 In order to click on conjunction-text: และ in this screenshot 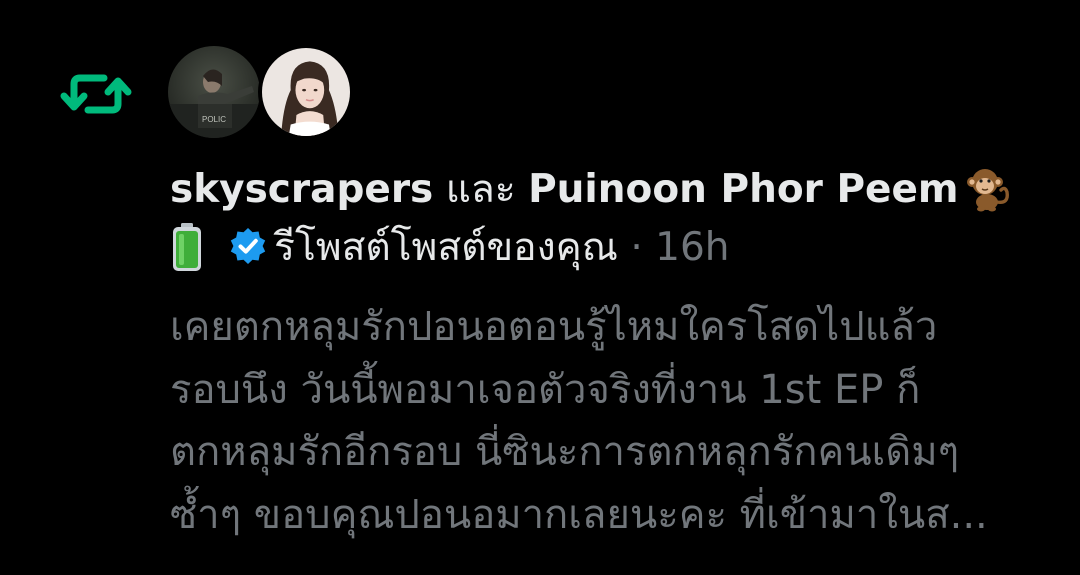, I will do `click(480, 189)`.